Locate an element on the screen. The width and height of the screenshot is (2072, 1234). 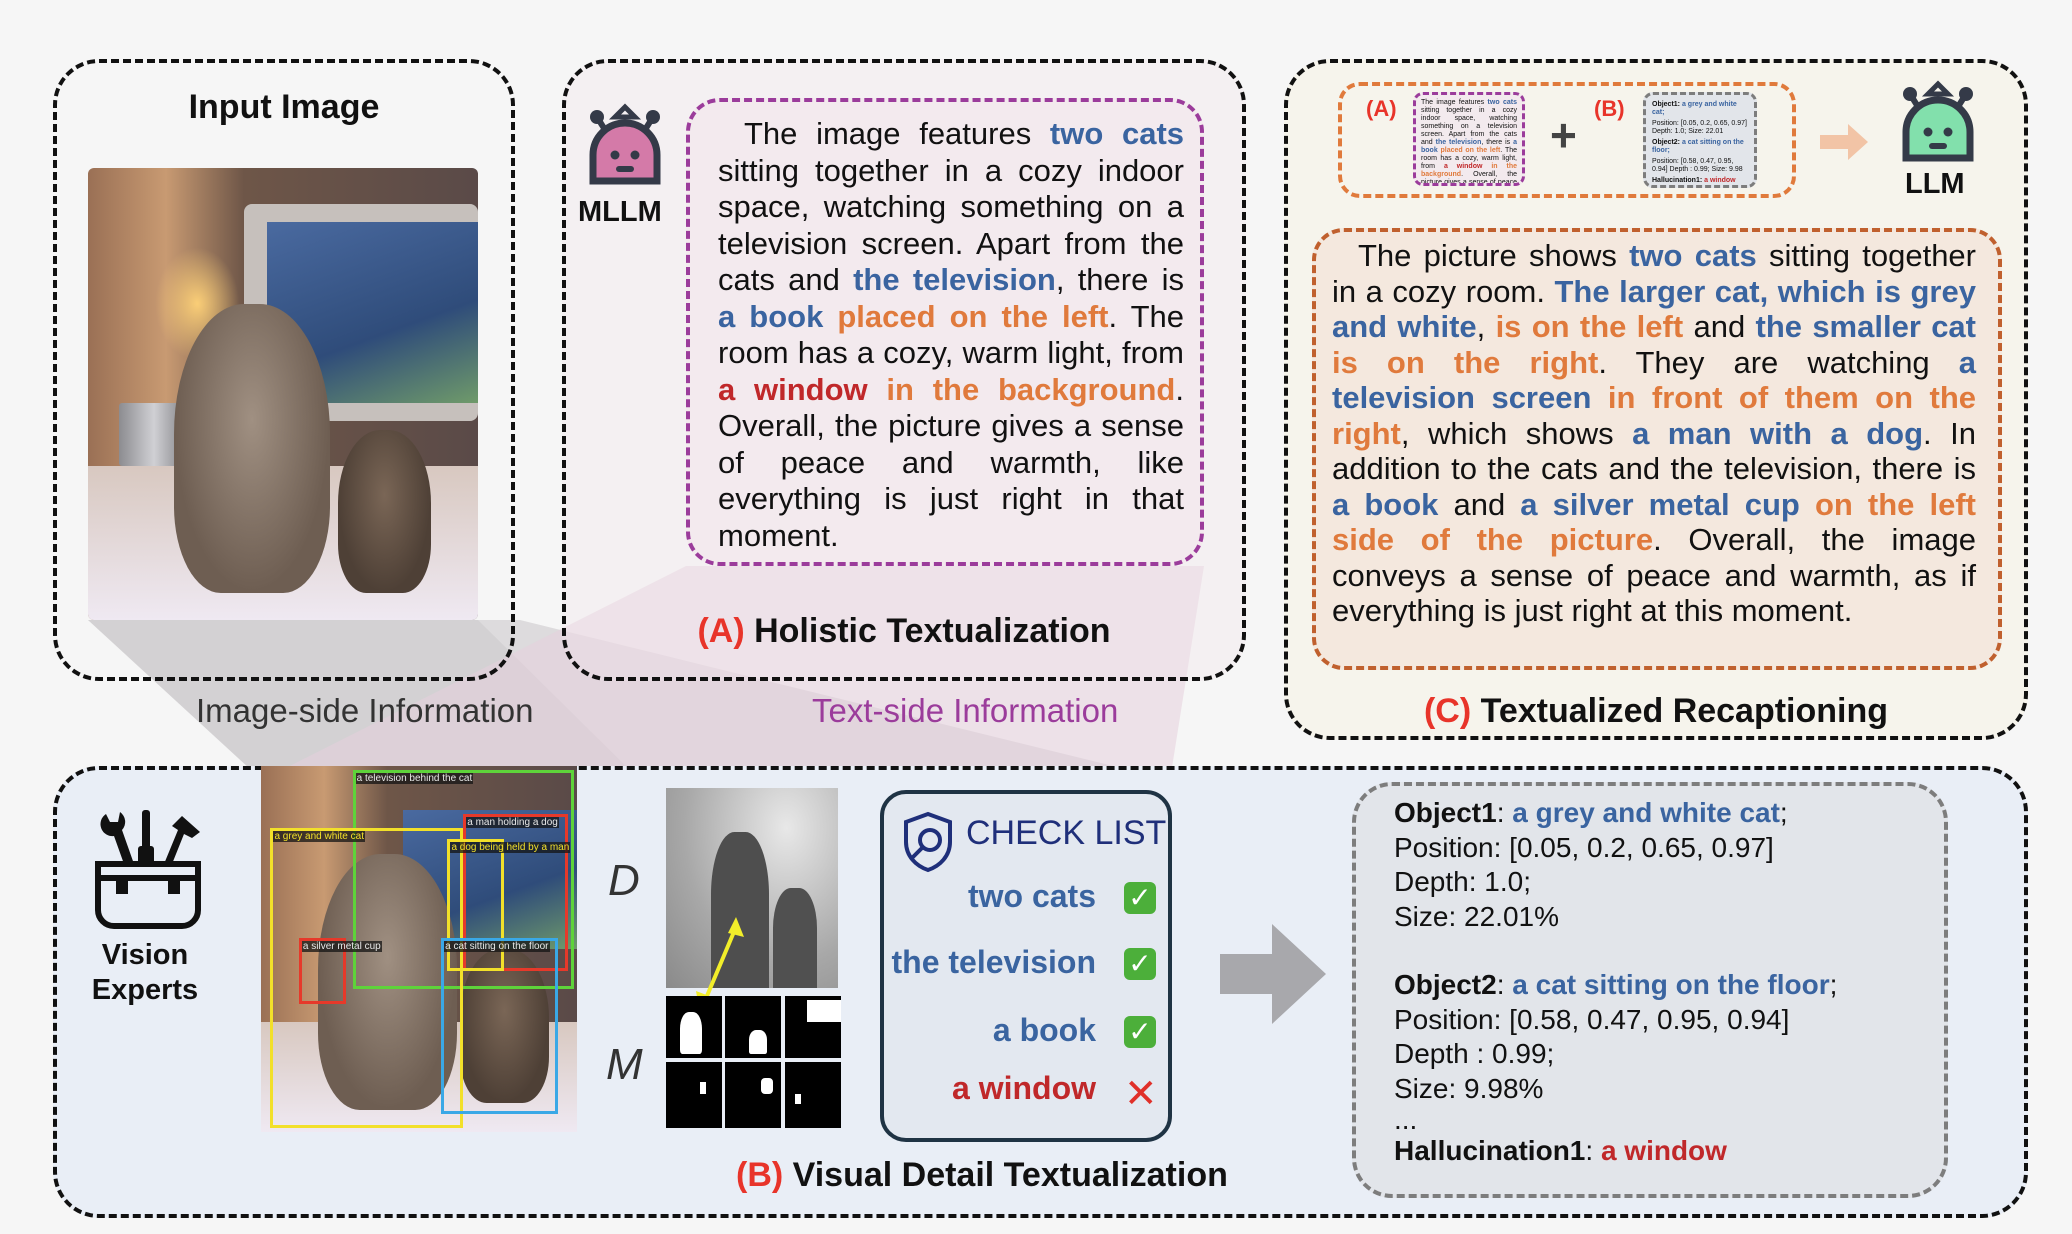
text-segment: , is located at coordinates (1486, 326).